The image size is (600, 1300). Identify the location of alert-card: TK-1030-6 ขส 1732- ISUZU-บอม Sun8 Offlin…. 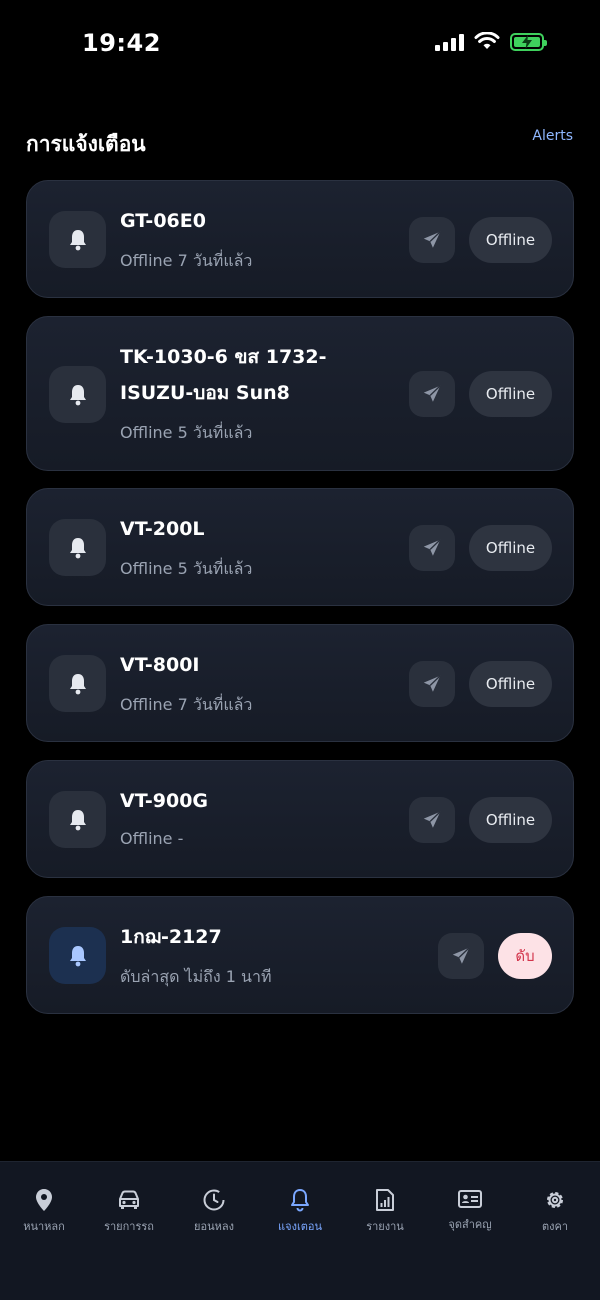
(300, 393).